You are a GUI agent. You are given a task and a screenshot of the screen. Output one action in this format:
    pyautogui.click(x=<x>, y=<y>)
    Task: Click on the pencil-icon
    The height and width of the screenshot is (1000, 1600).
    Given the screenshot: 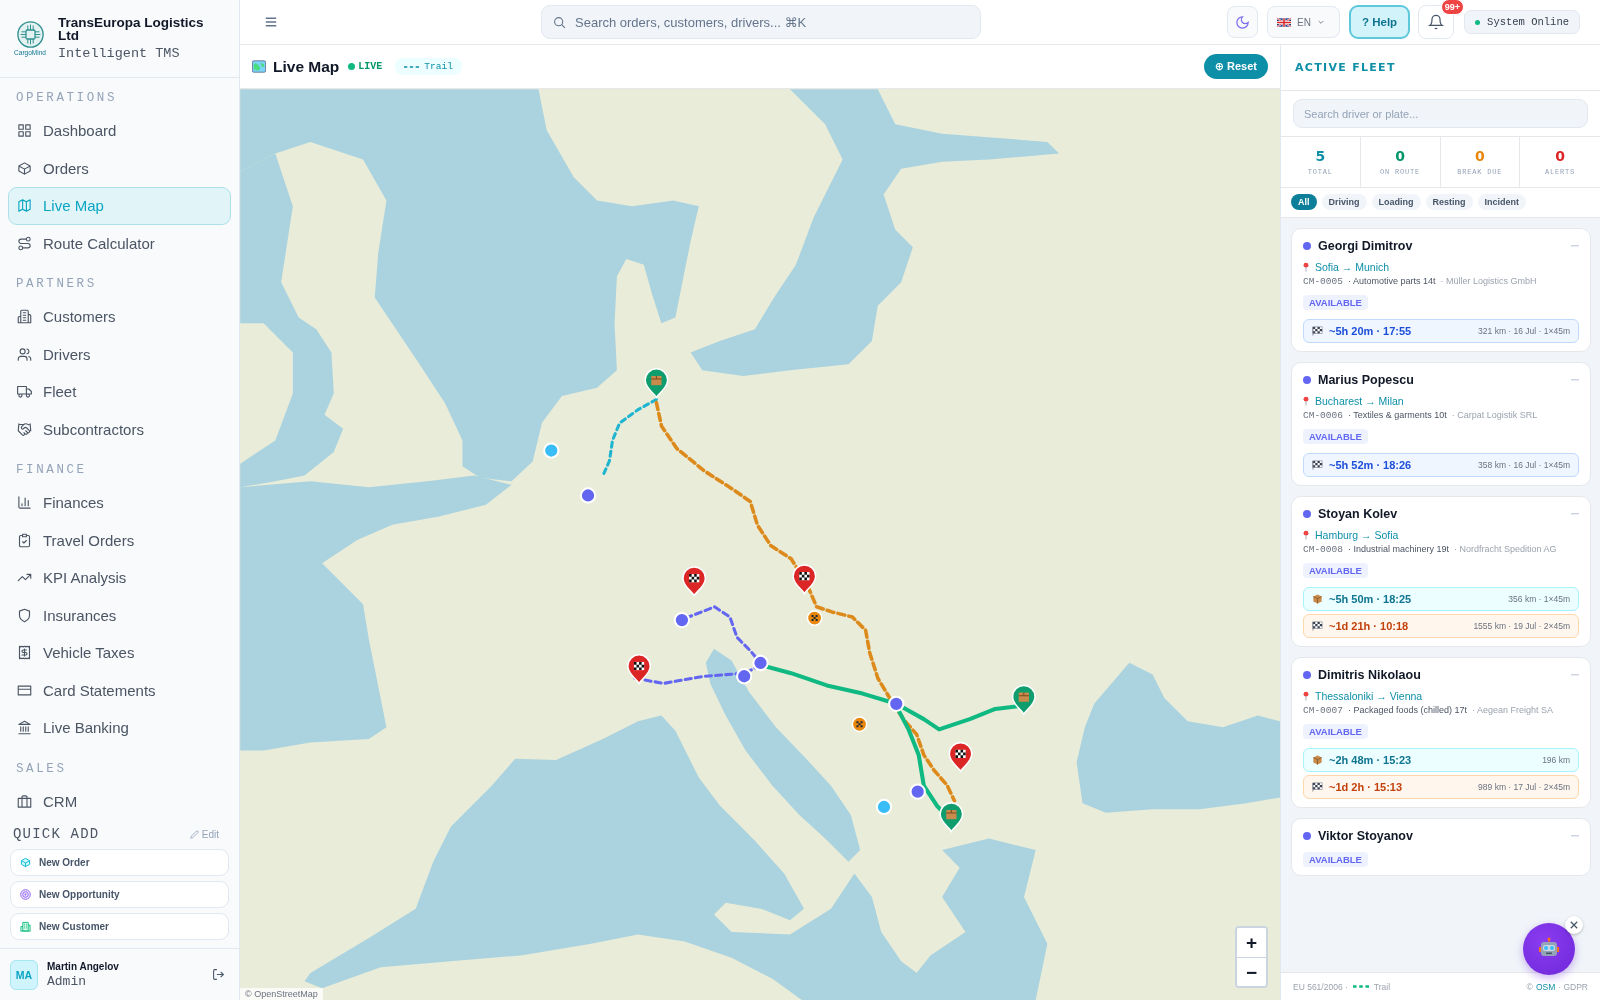 What is the action you would take?
    pyautogui.click(x=194, y=834)
    